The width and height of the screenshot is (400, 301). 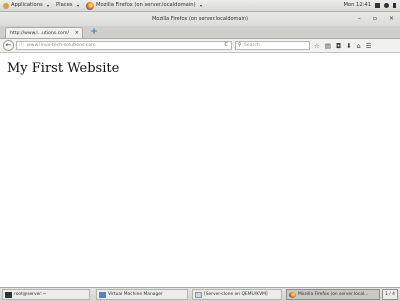 I want to click on active-app-menu: Mozilla Firefox (on server.localdomain), so click(x=144, y=5).